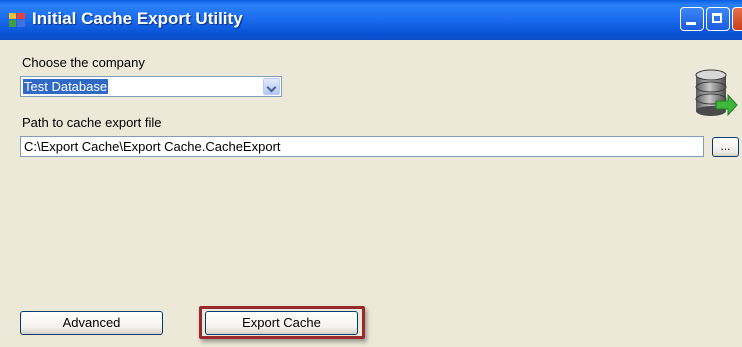  I want to click on maximize-icon, so click(718, 19).